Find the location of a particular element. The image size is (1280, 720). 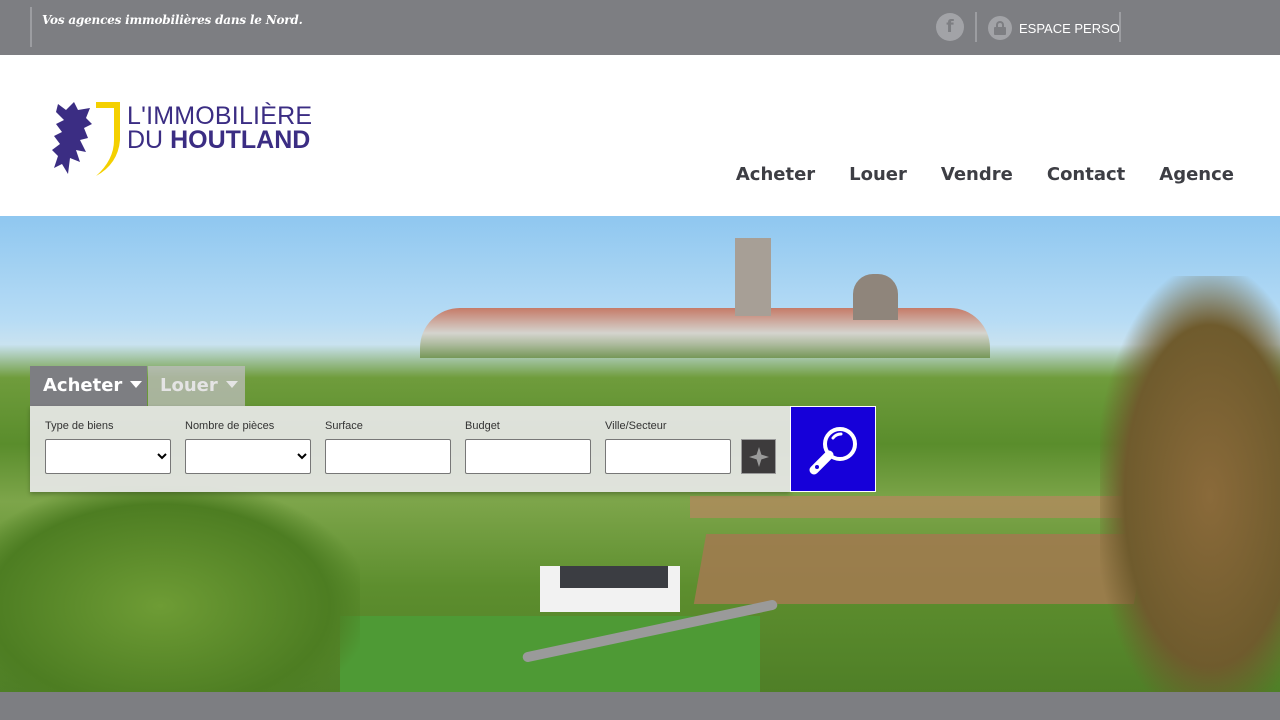

site-logo: L'IMMOBILIÈRE DU HOUTLAND is located at coordinates (187, 139).